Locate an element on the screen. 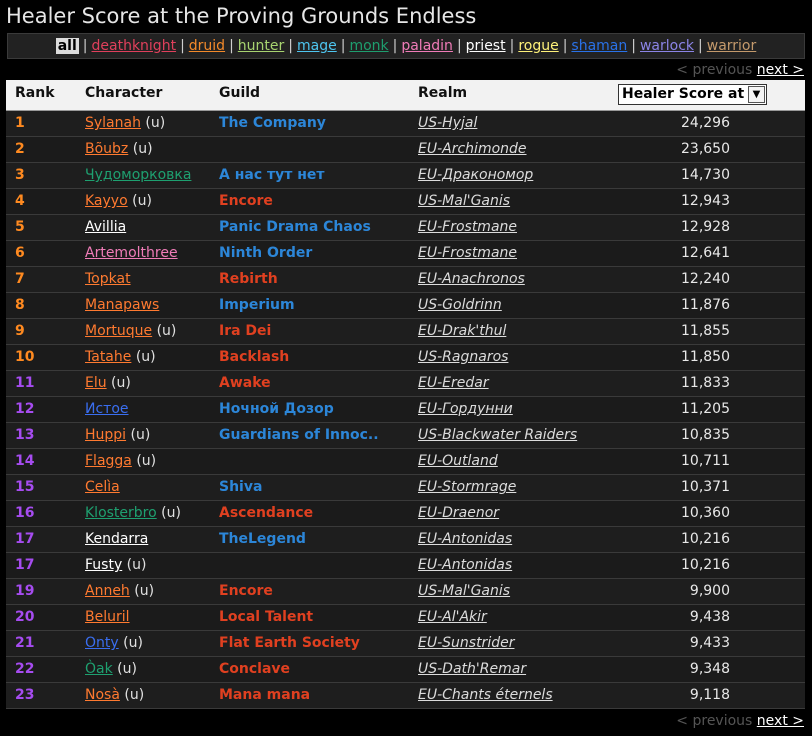  character-link: Fusty is located at coordinates (103, 565).